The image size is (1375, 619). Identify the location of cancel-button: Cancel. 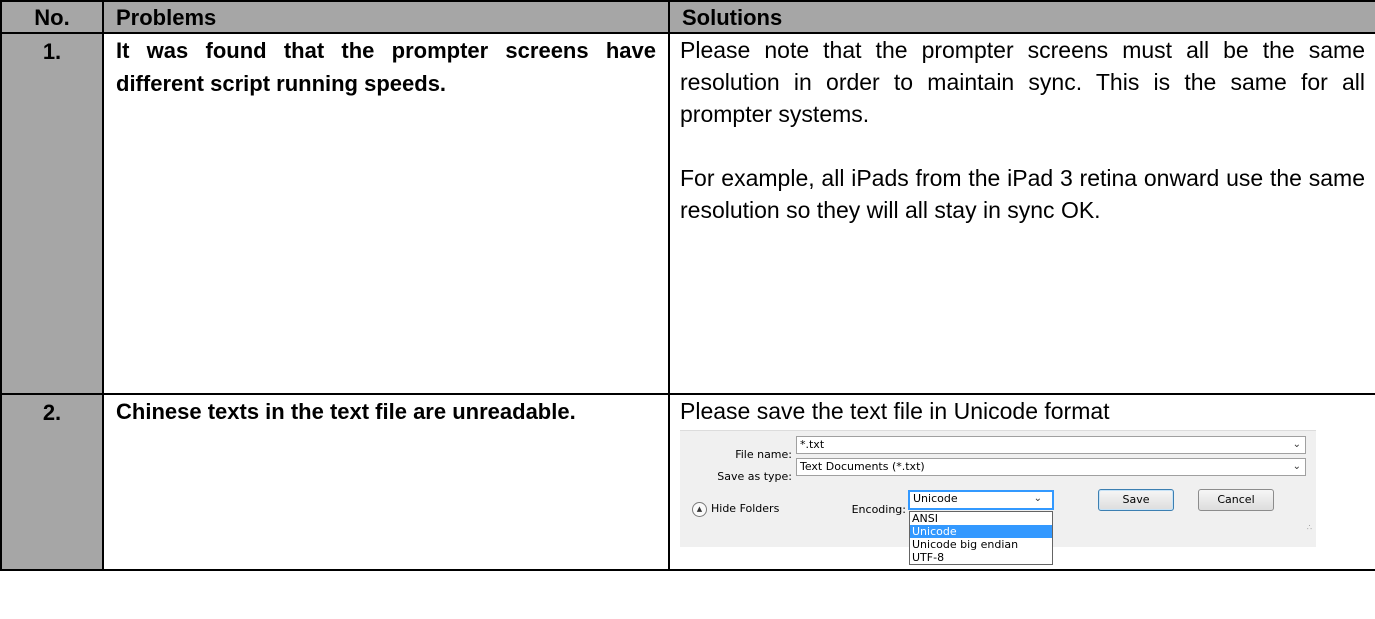
(1236, 500).